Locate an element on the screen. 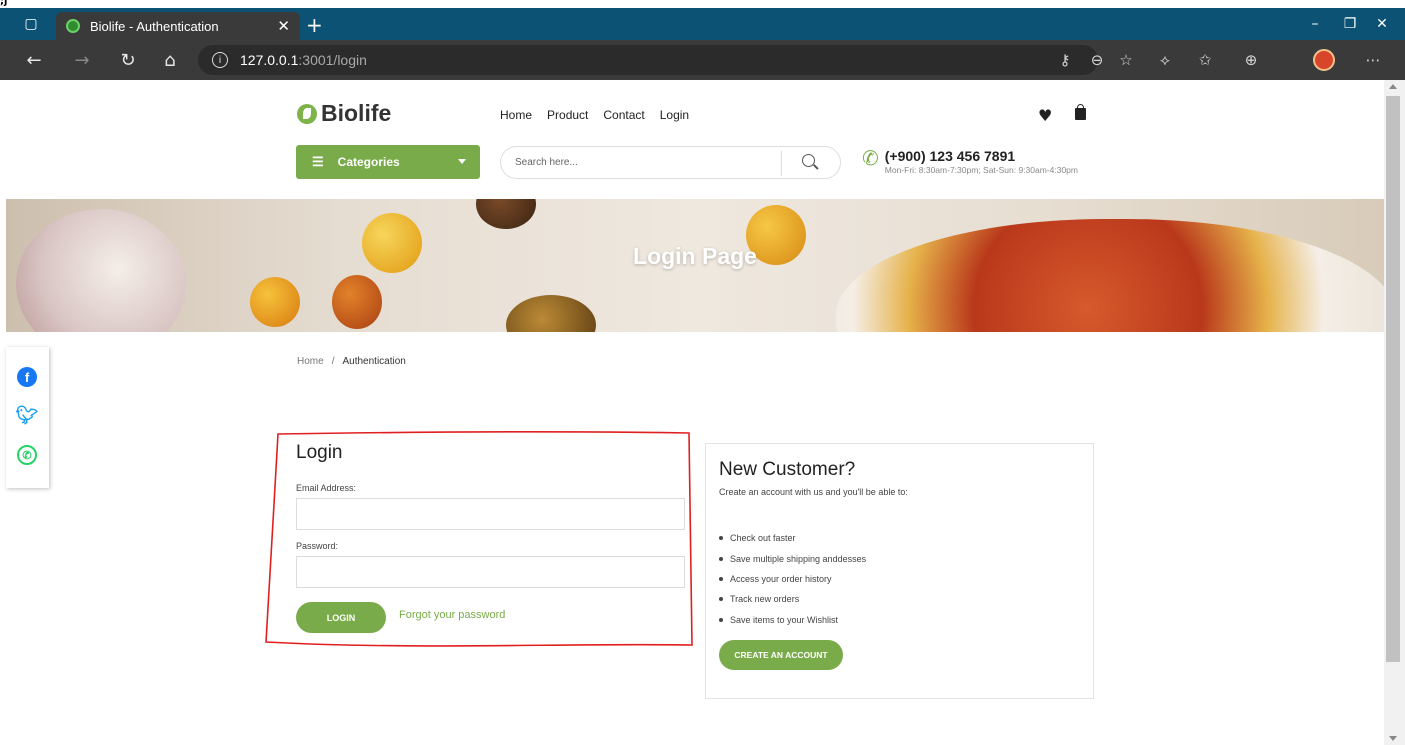 The height and width of the screenshot is (745, 1405). social-share-bar: f 🐦︎ ✆ is located at coordinates (27, 417).